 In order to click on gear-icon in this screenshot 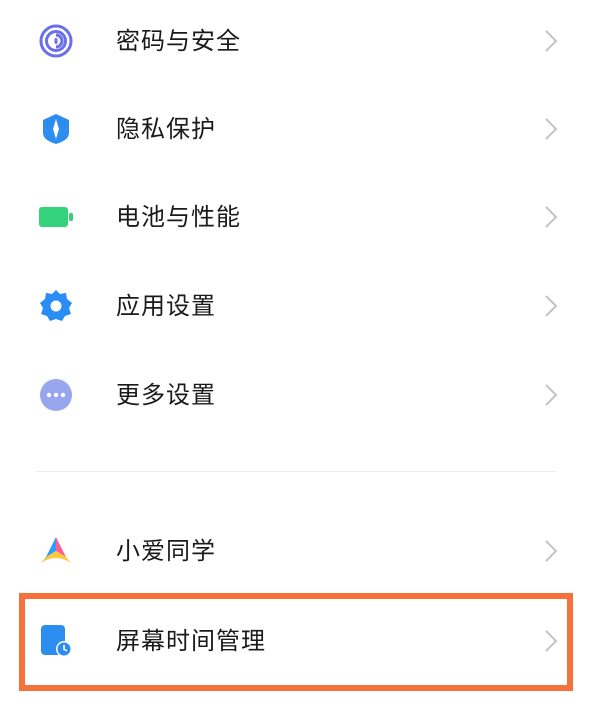, I will do `click(56, 306)`.